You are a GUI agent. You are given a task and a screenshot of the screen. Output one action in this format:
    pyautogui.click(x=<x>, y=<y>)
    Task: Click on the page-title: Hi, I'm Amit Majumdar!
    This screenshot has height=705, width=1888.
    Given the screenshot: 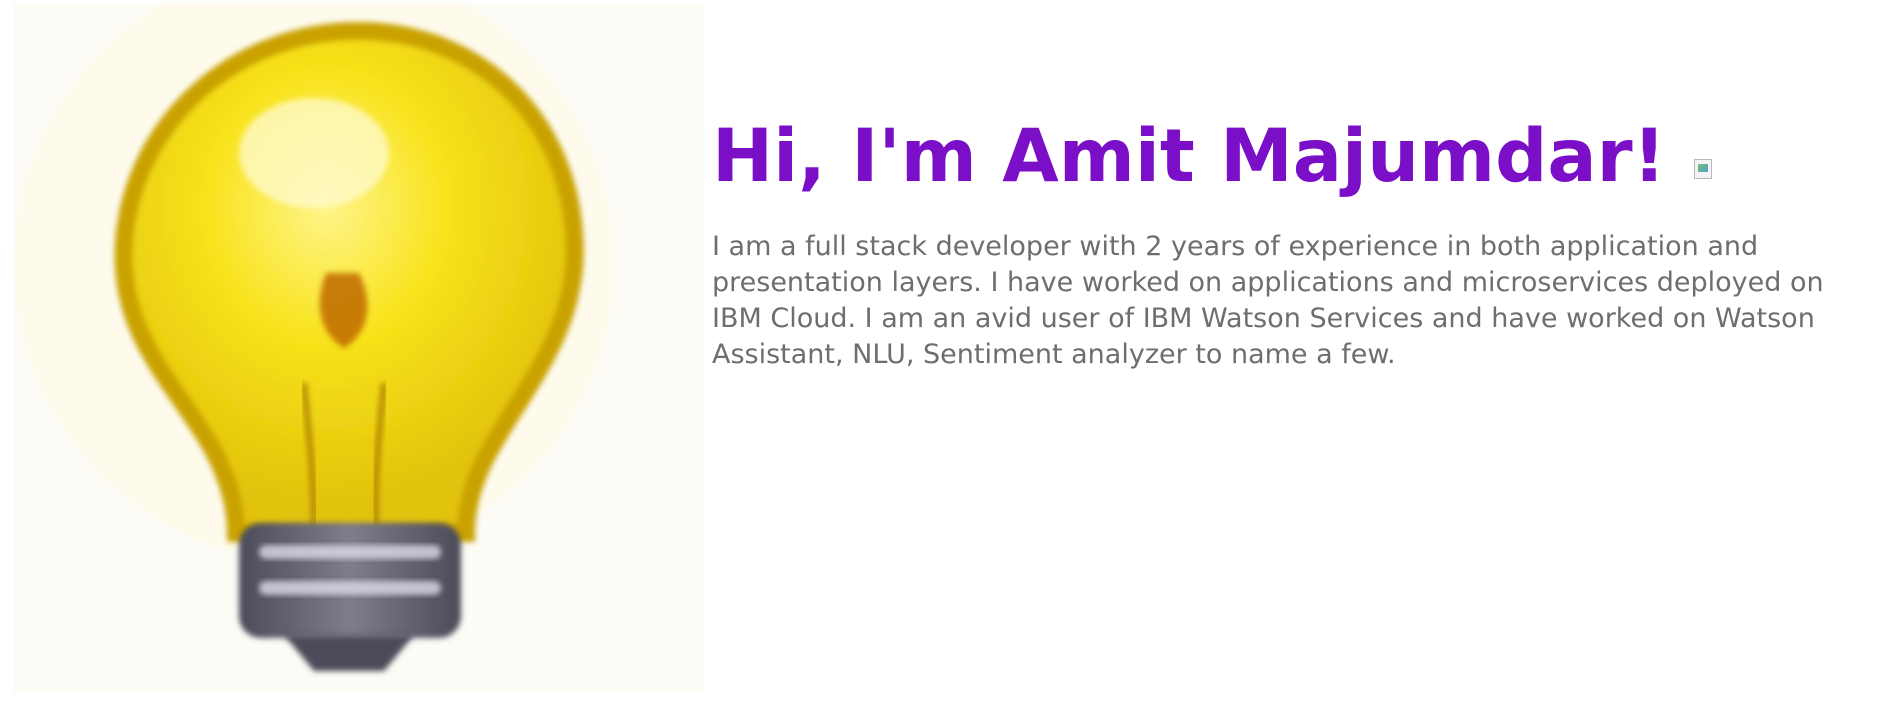 What is the action you would take?
    pyautogui.click(x=1189, y=156)
    